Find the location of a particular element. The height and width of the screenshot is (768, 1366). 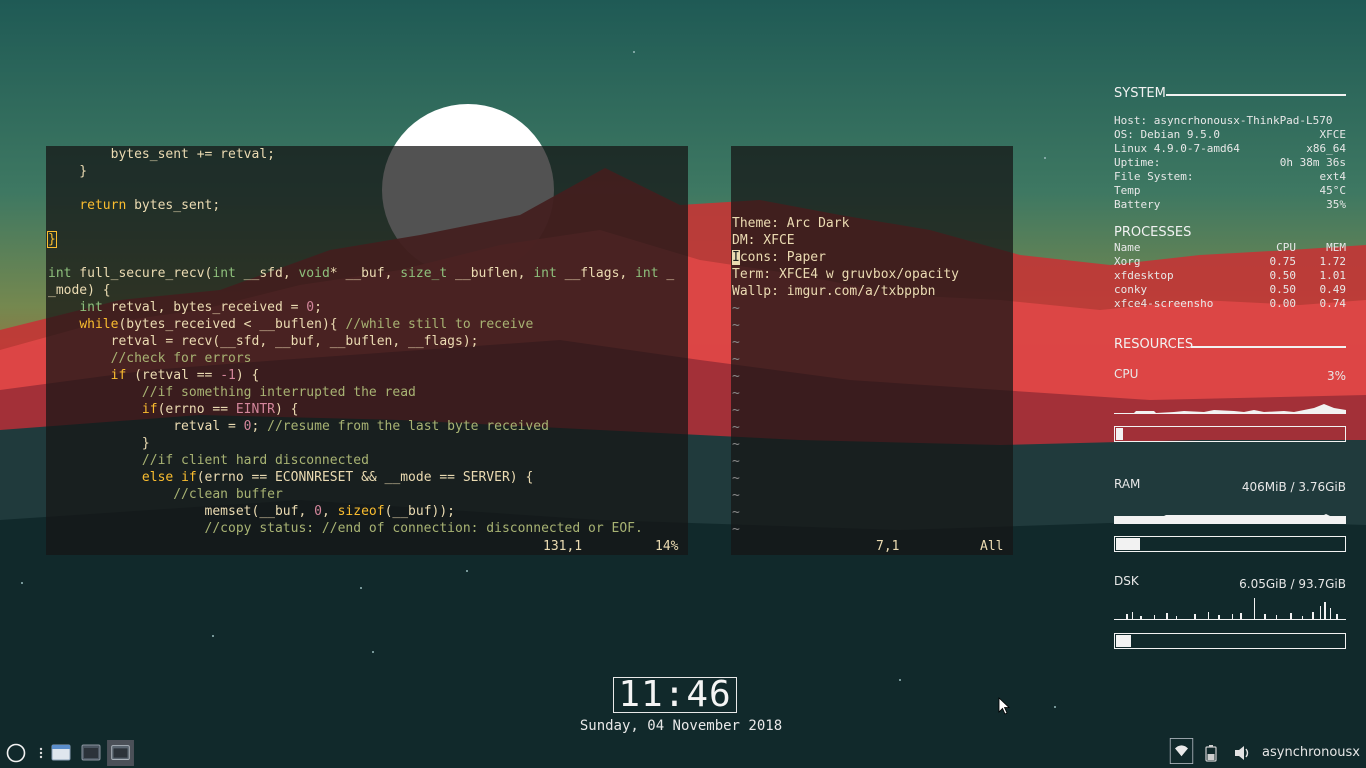

terminal-icon is located at coordinates (91, 753).